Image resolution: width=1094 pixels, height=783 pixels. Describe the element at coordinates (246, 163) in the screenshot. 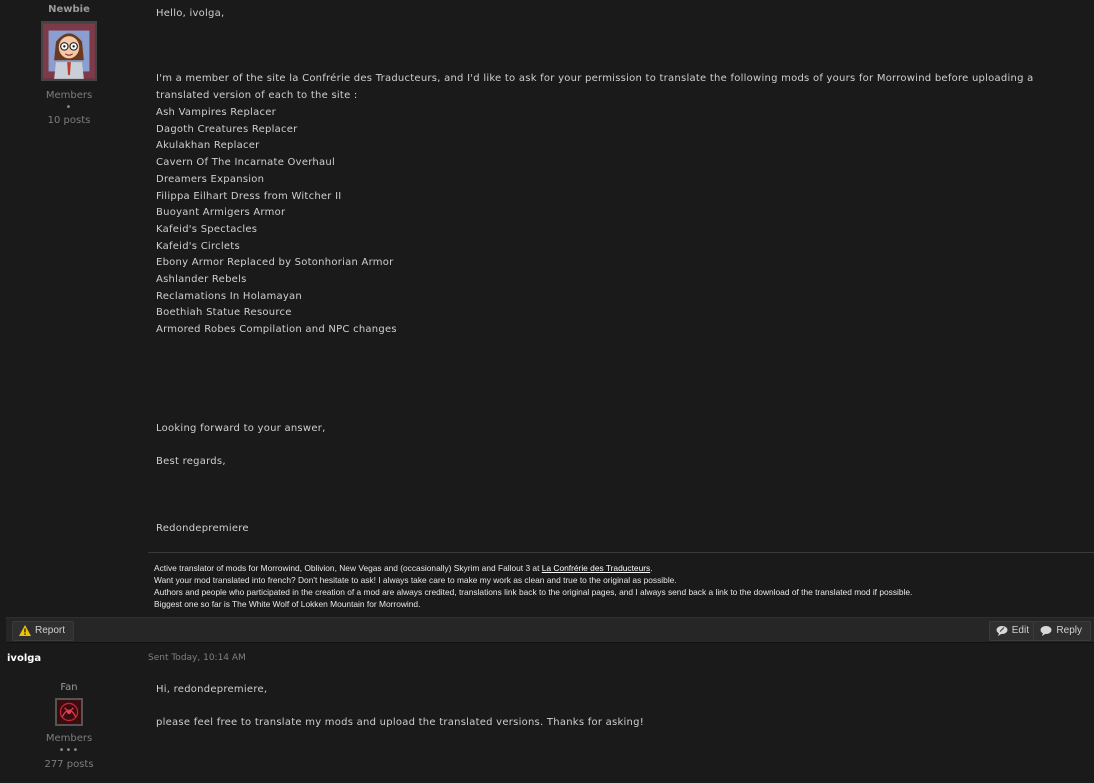

I see `mod-list-item: Cavern Of The Incarnate Overhaul` at that location.